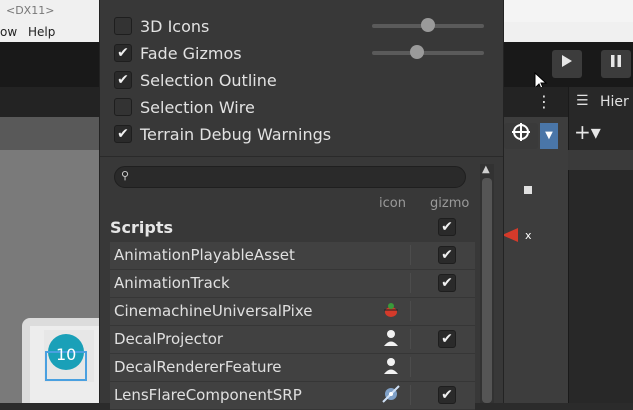 The width and height of the screenshot is (633, 410). I want to click on pause-icon, so click(616, 61).